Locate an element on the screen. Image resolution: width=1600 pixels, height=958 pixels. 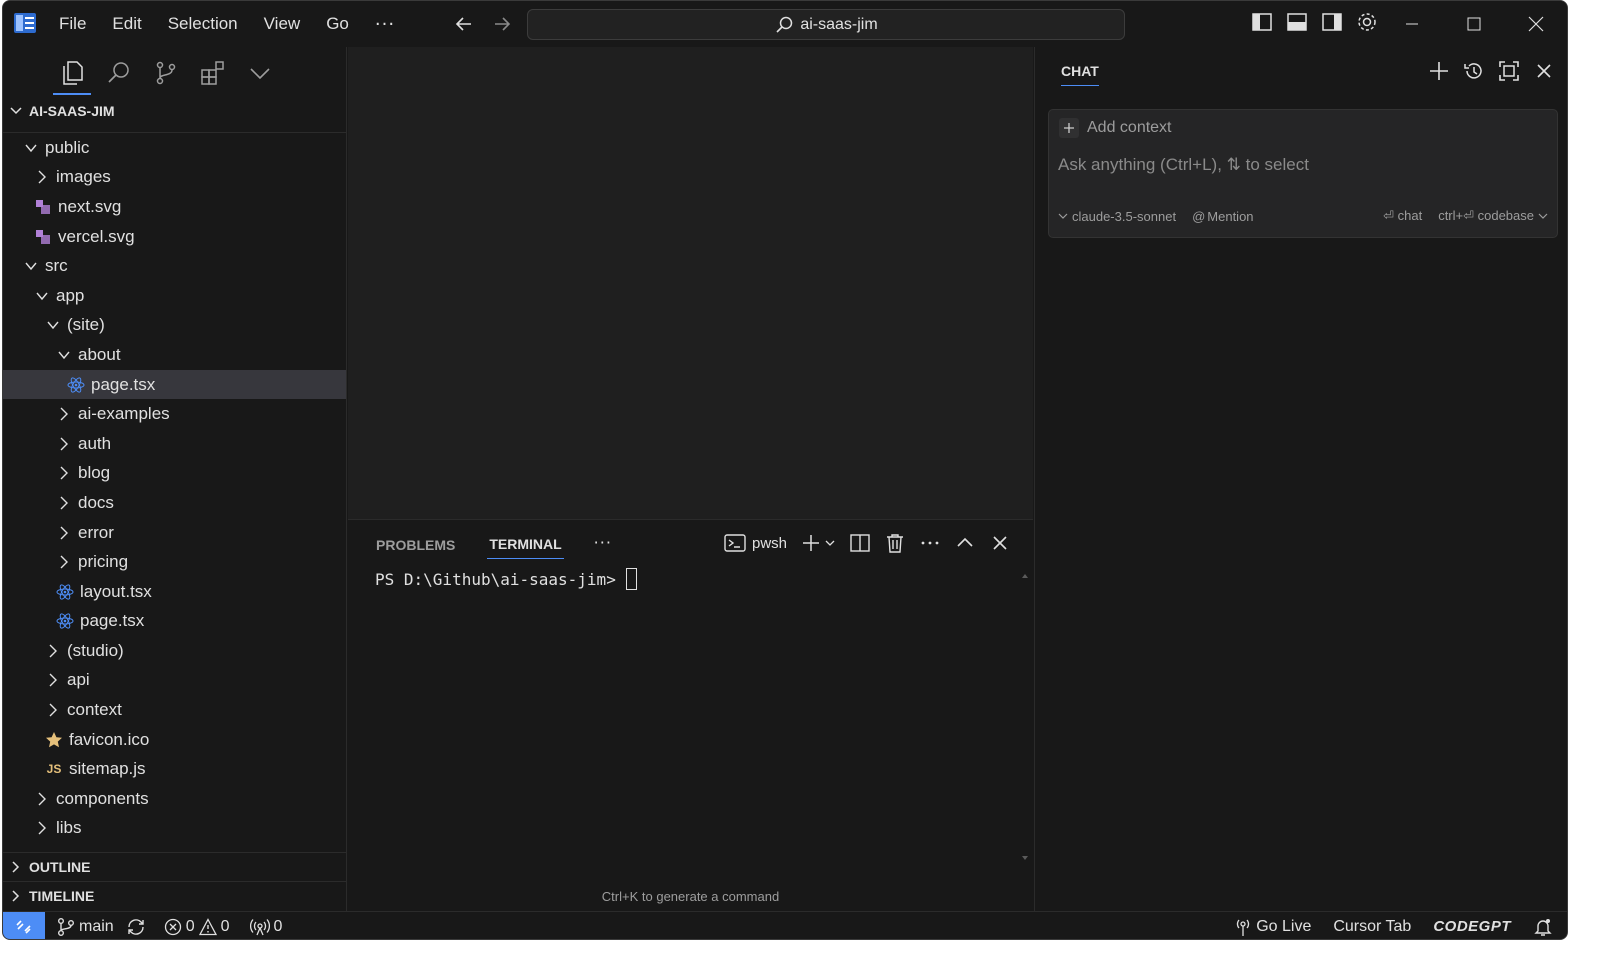
ports-indicator: 0 is located at coordinates (265, 927).